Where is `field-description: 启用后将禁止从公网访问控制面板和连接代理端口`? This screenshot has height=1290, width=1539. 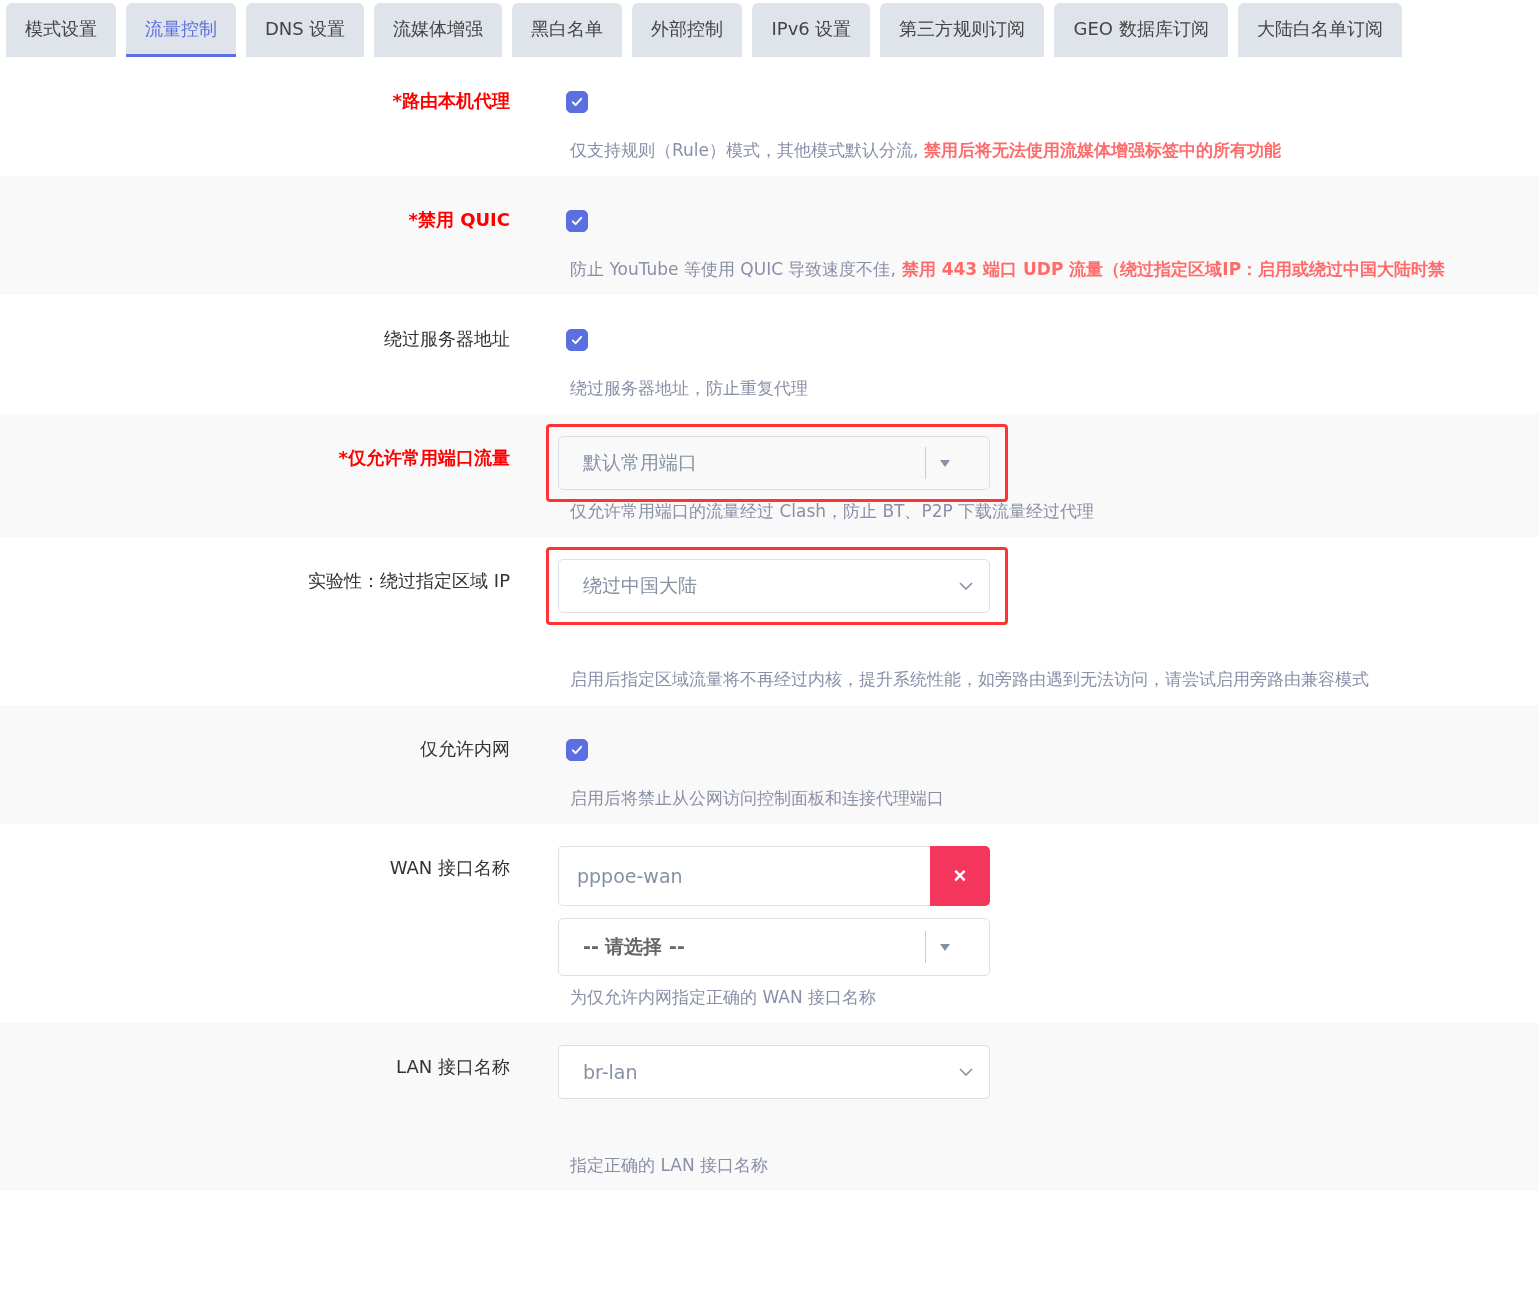
field-description: 启用后将禁止从公网访问控制面板和连接代理端口 is located at coordinates (756, 798).